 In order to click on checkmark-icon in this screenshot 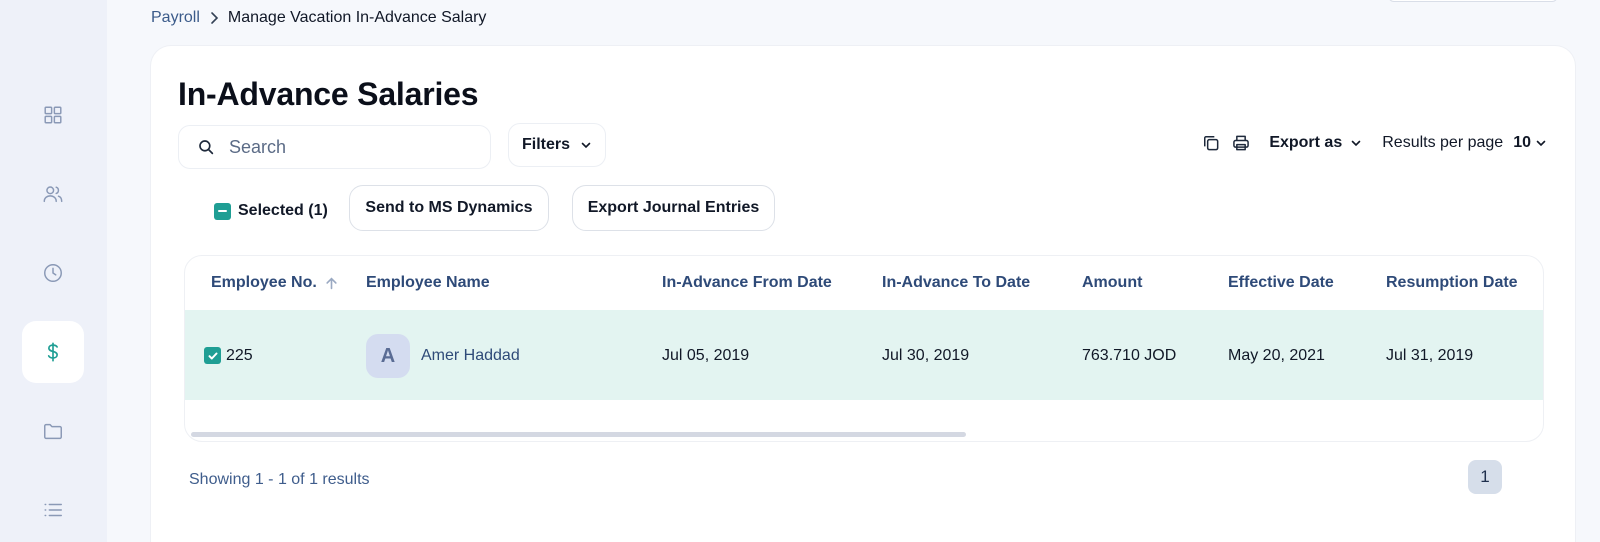, I will do `click(212, 355)`.